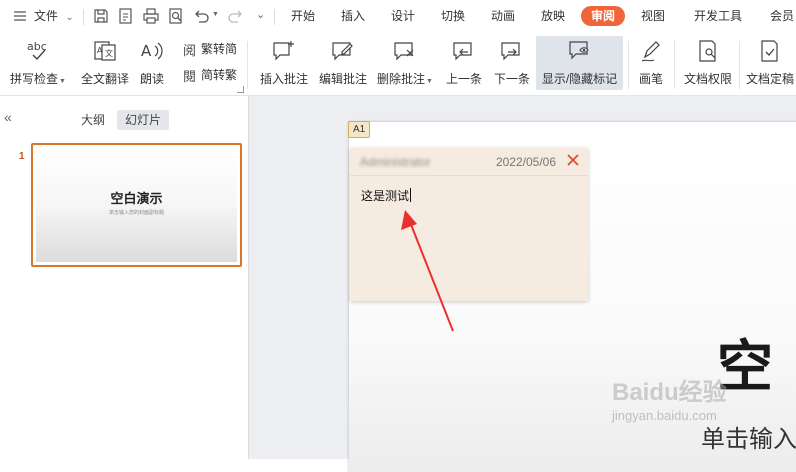 The width and height of the screenshot is (796, 472). Describe the element at coordinates (240, 89) in the screenshot. I see `dialog-launcher-icon` at that location.